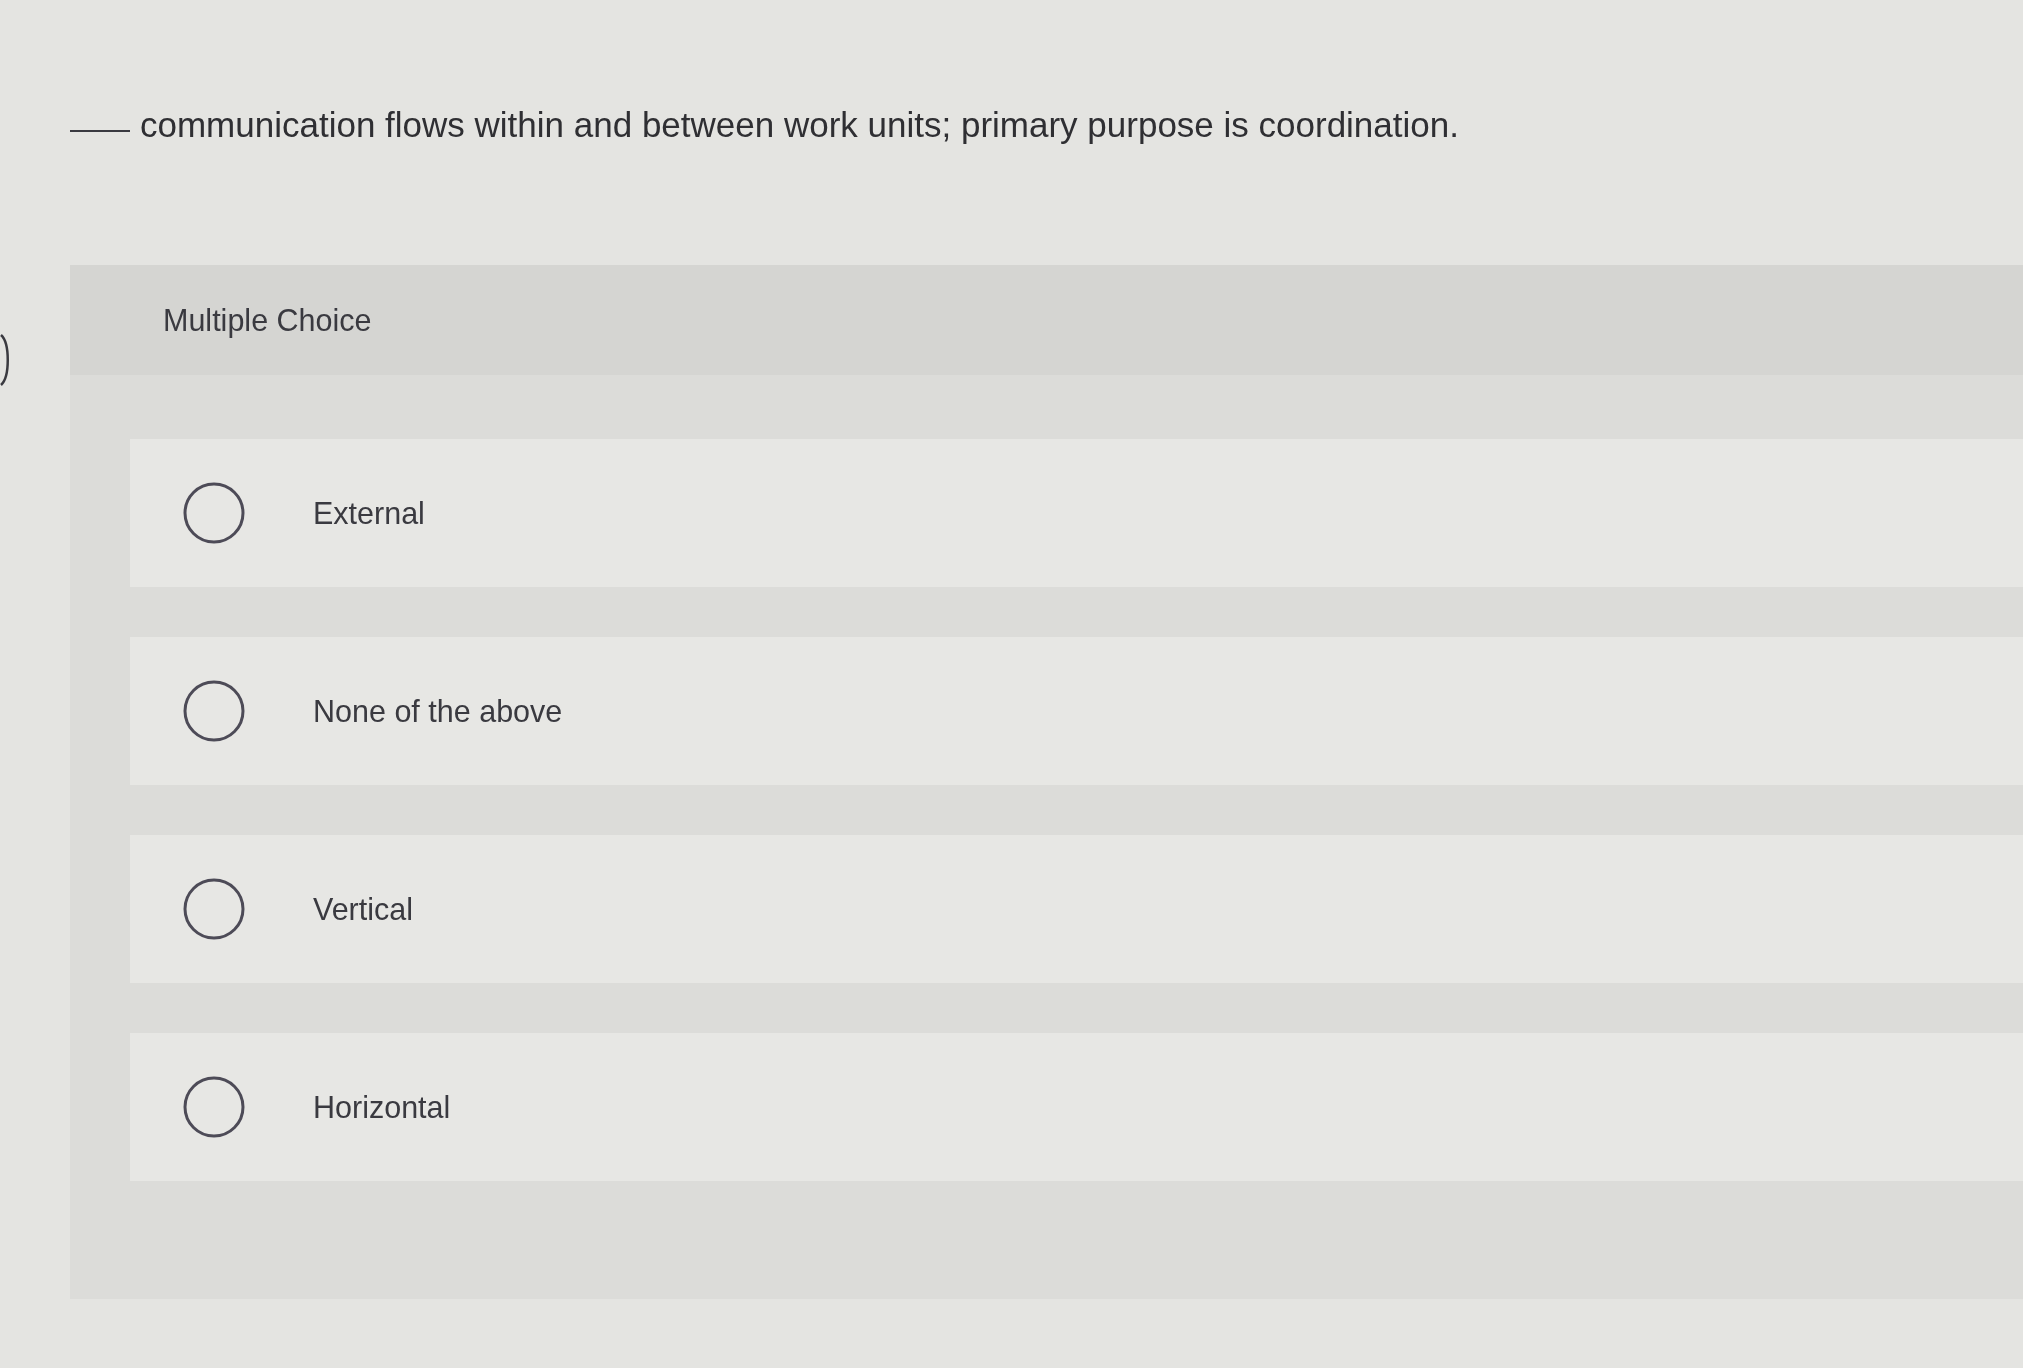 The image size is (2023, 1368). I want to click on question-type-label: Multiple Choice, so click(267, 320).